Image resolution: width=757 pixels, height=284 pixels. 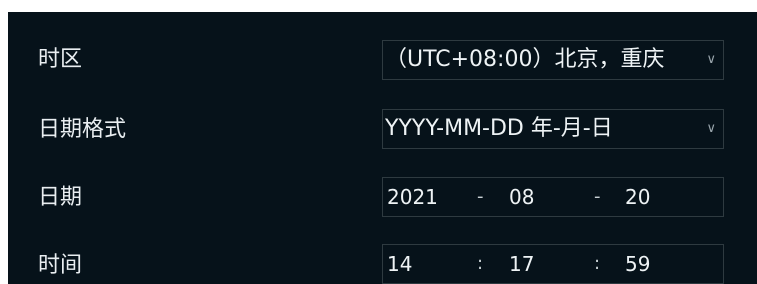 What do you see at coordinates (521, 197) in the screenshot?
I see `date-month-field: 08` at bounding box center [521, 197].